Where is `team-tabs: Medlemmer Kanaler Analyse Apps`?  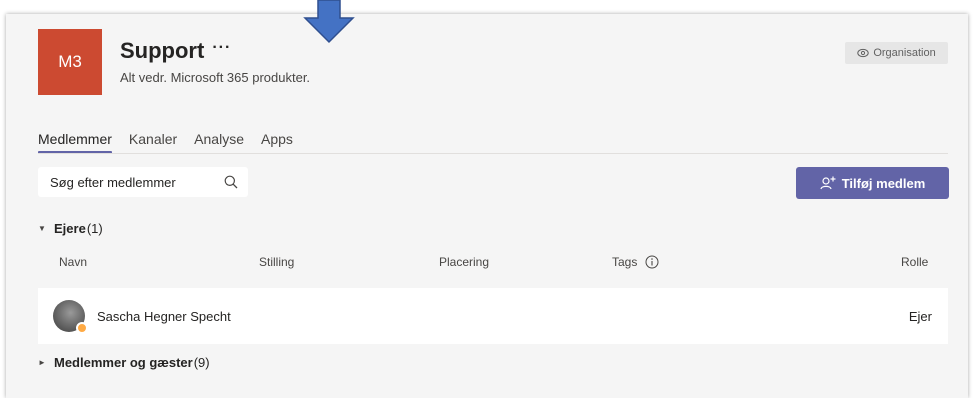
team-tabs: Medlemmer Kanaler Analyse Apps is located at coordinates (174, 142).